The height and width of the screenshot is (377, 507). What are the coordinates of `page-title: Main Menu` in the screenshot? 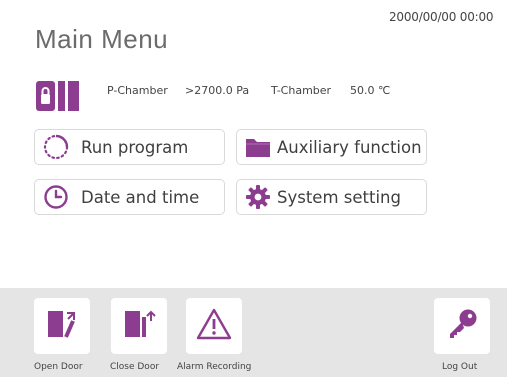 It's located at (102, 39).